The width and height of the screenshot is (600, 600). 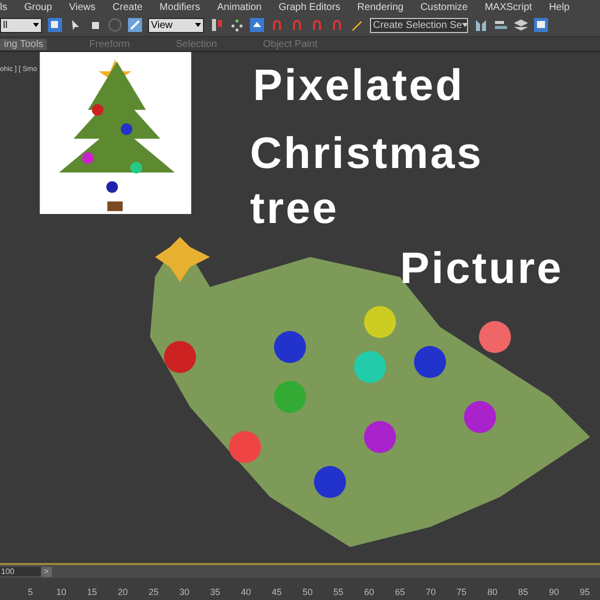 What do you see at coordinates (308, 593) in the screenshot?
I see `frame-tick-label: 50` at bounding box center [308, 593].